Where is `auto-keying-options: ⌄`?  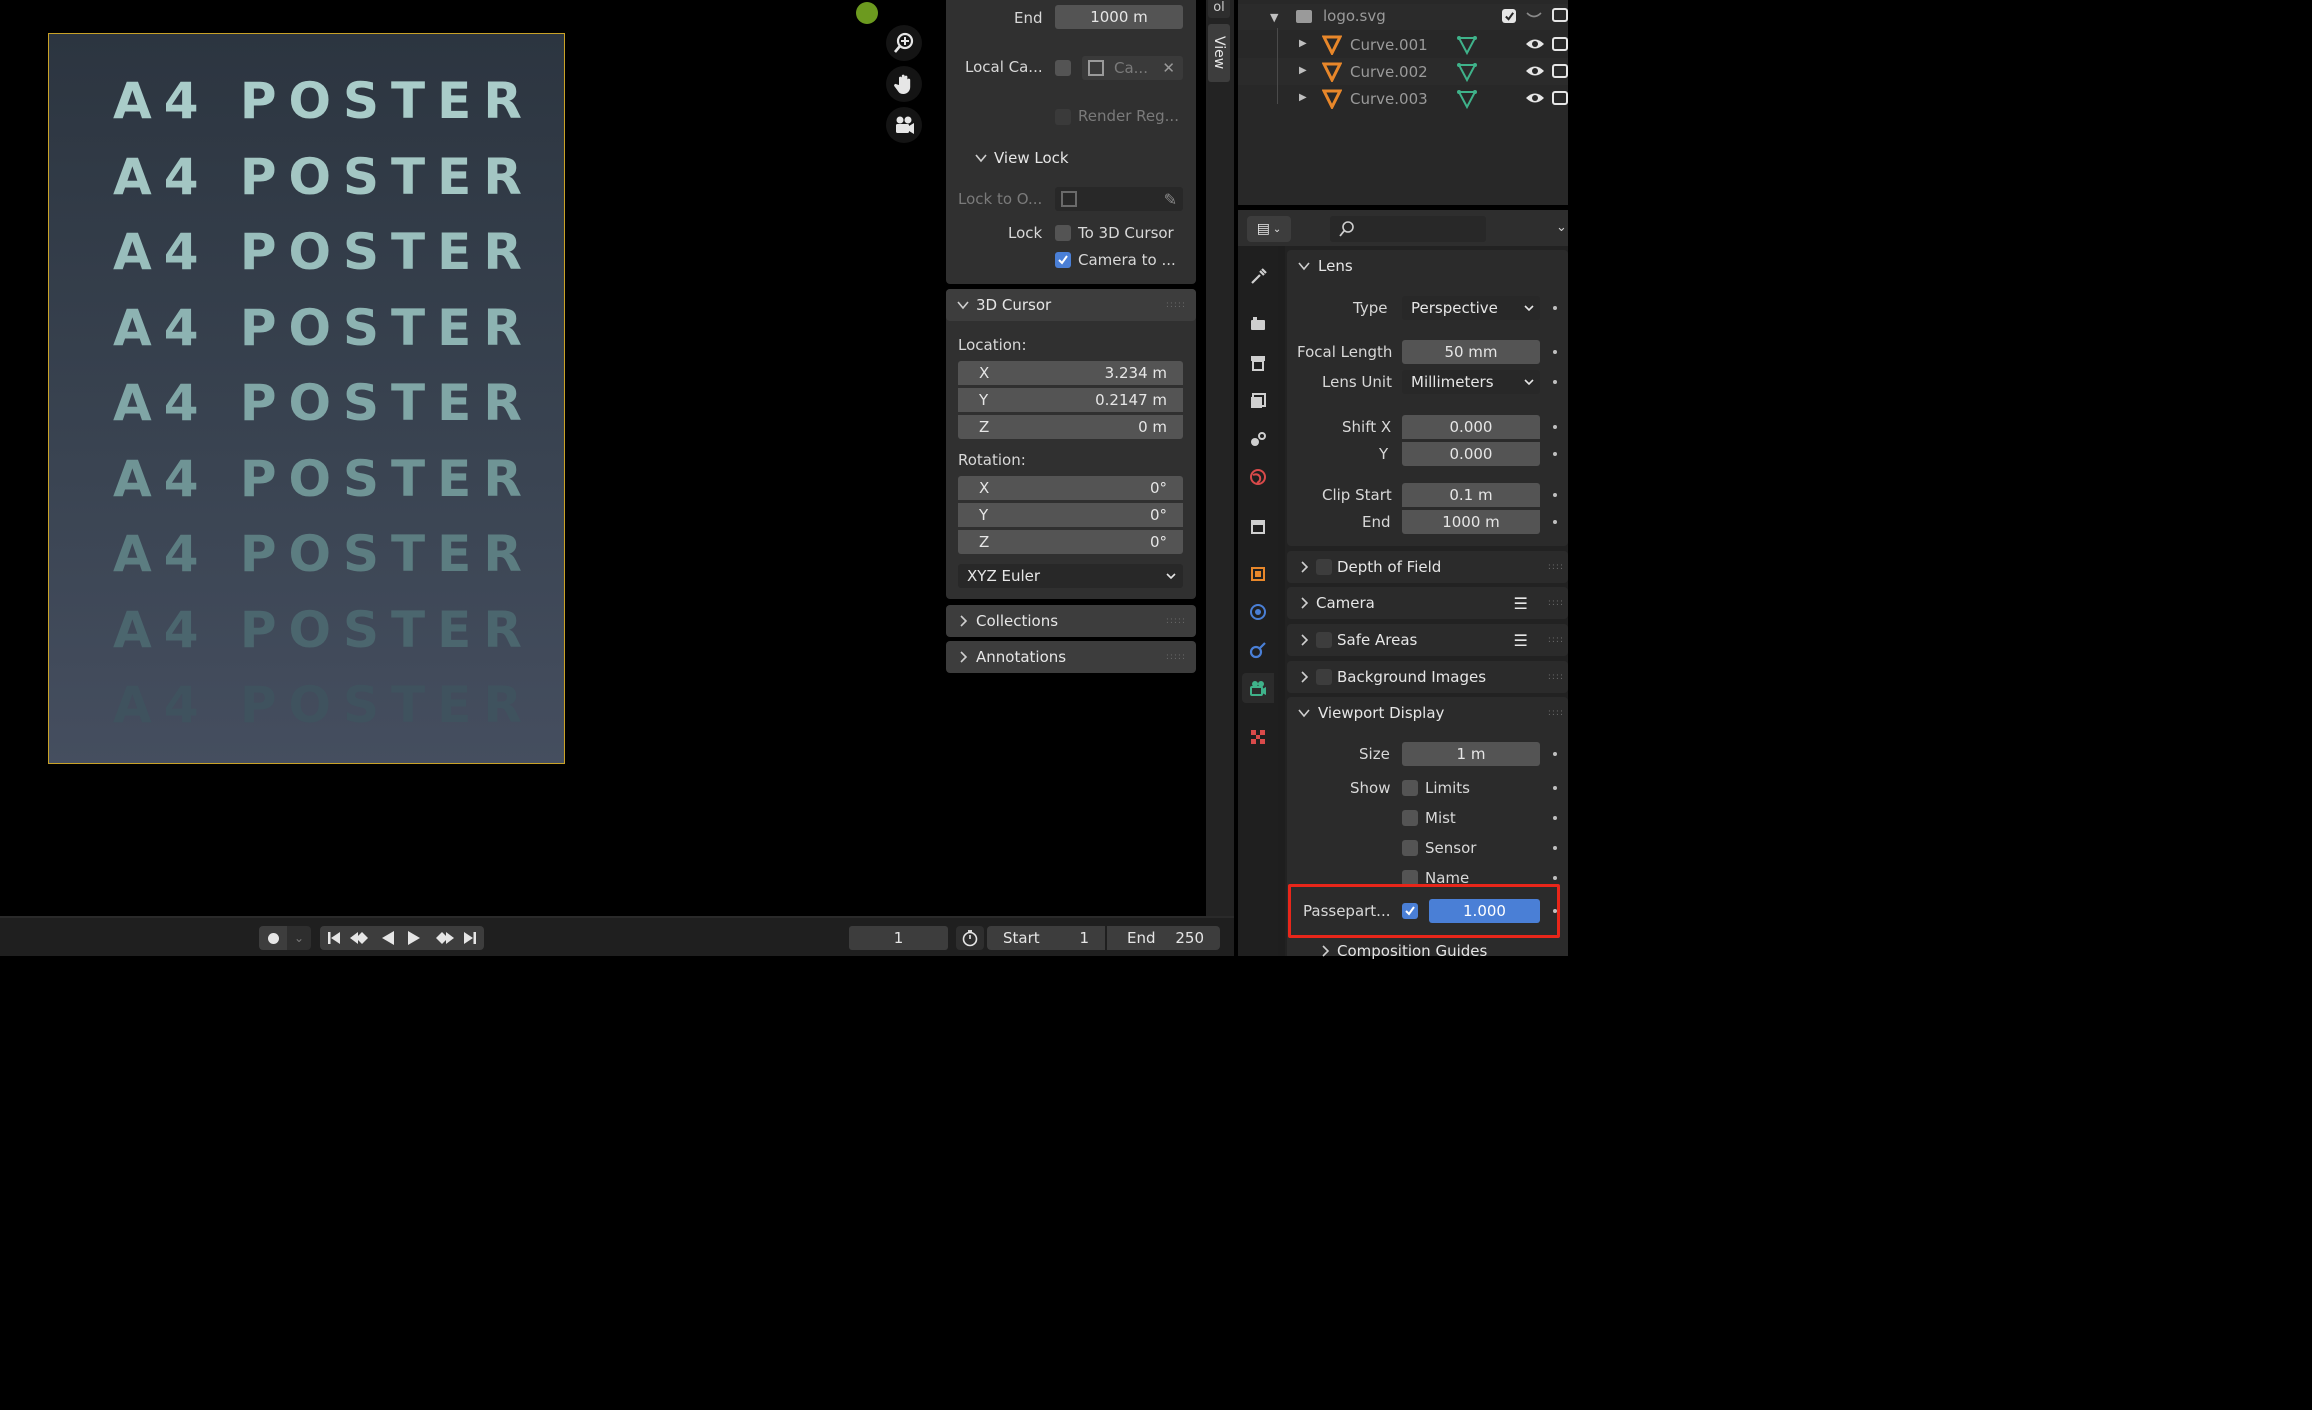 auto-keying-options: ⌄ is located at coordinates (299, 938).